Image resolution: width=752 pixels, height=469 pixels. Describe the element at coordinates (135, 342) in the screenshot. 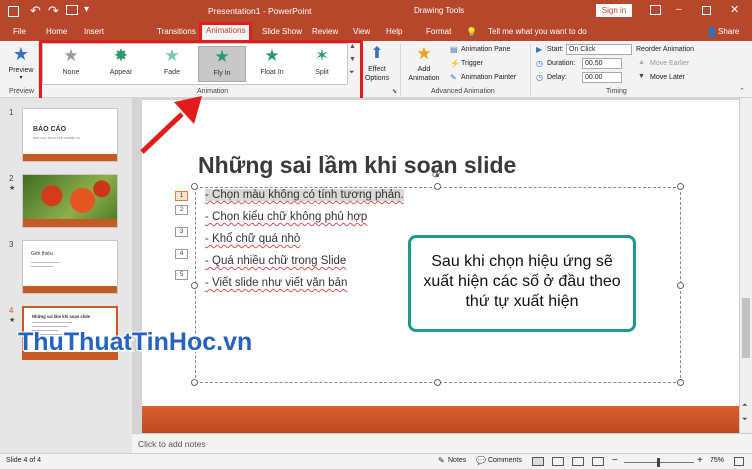

I see `watermark-logo: ThuThuatTinHoc.vn` at that location.